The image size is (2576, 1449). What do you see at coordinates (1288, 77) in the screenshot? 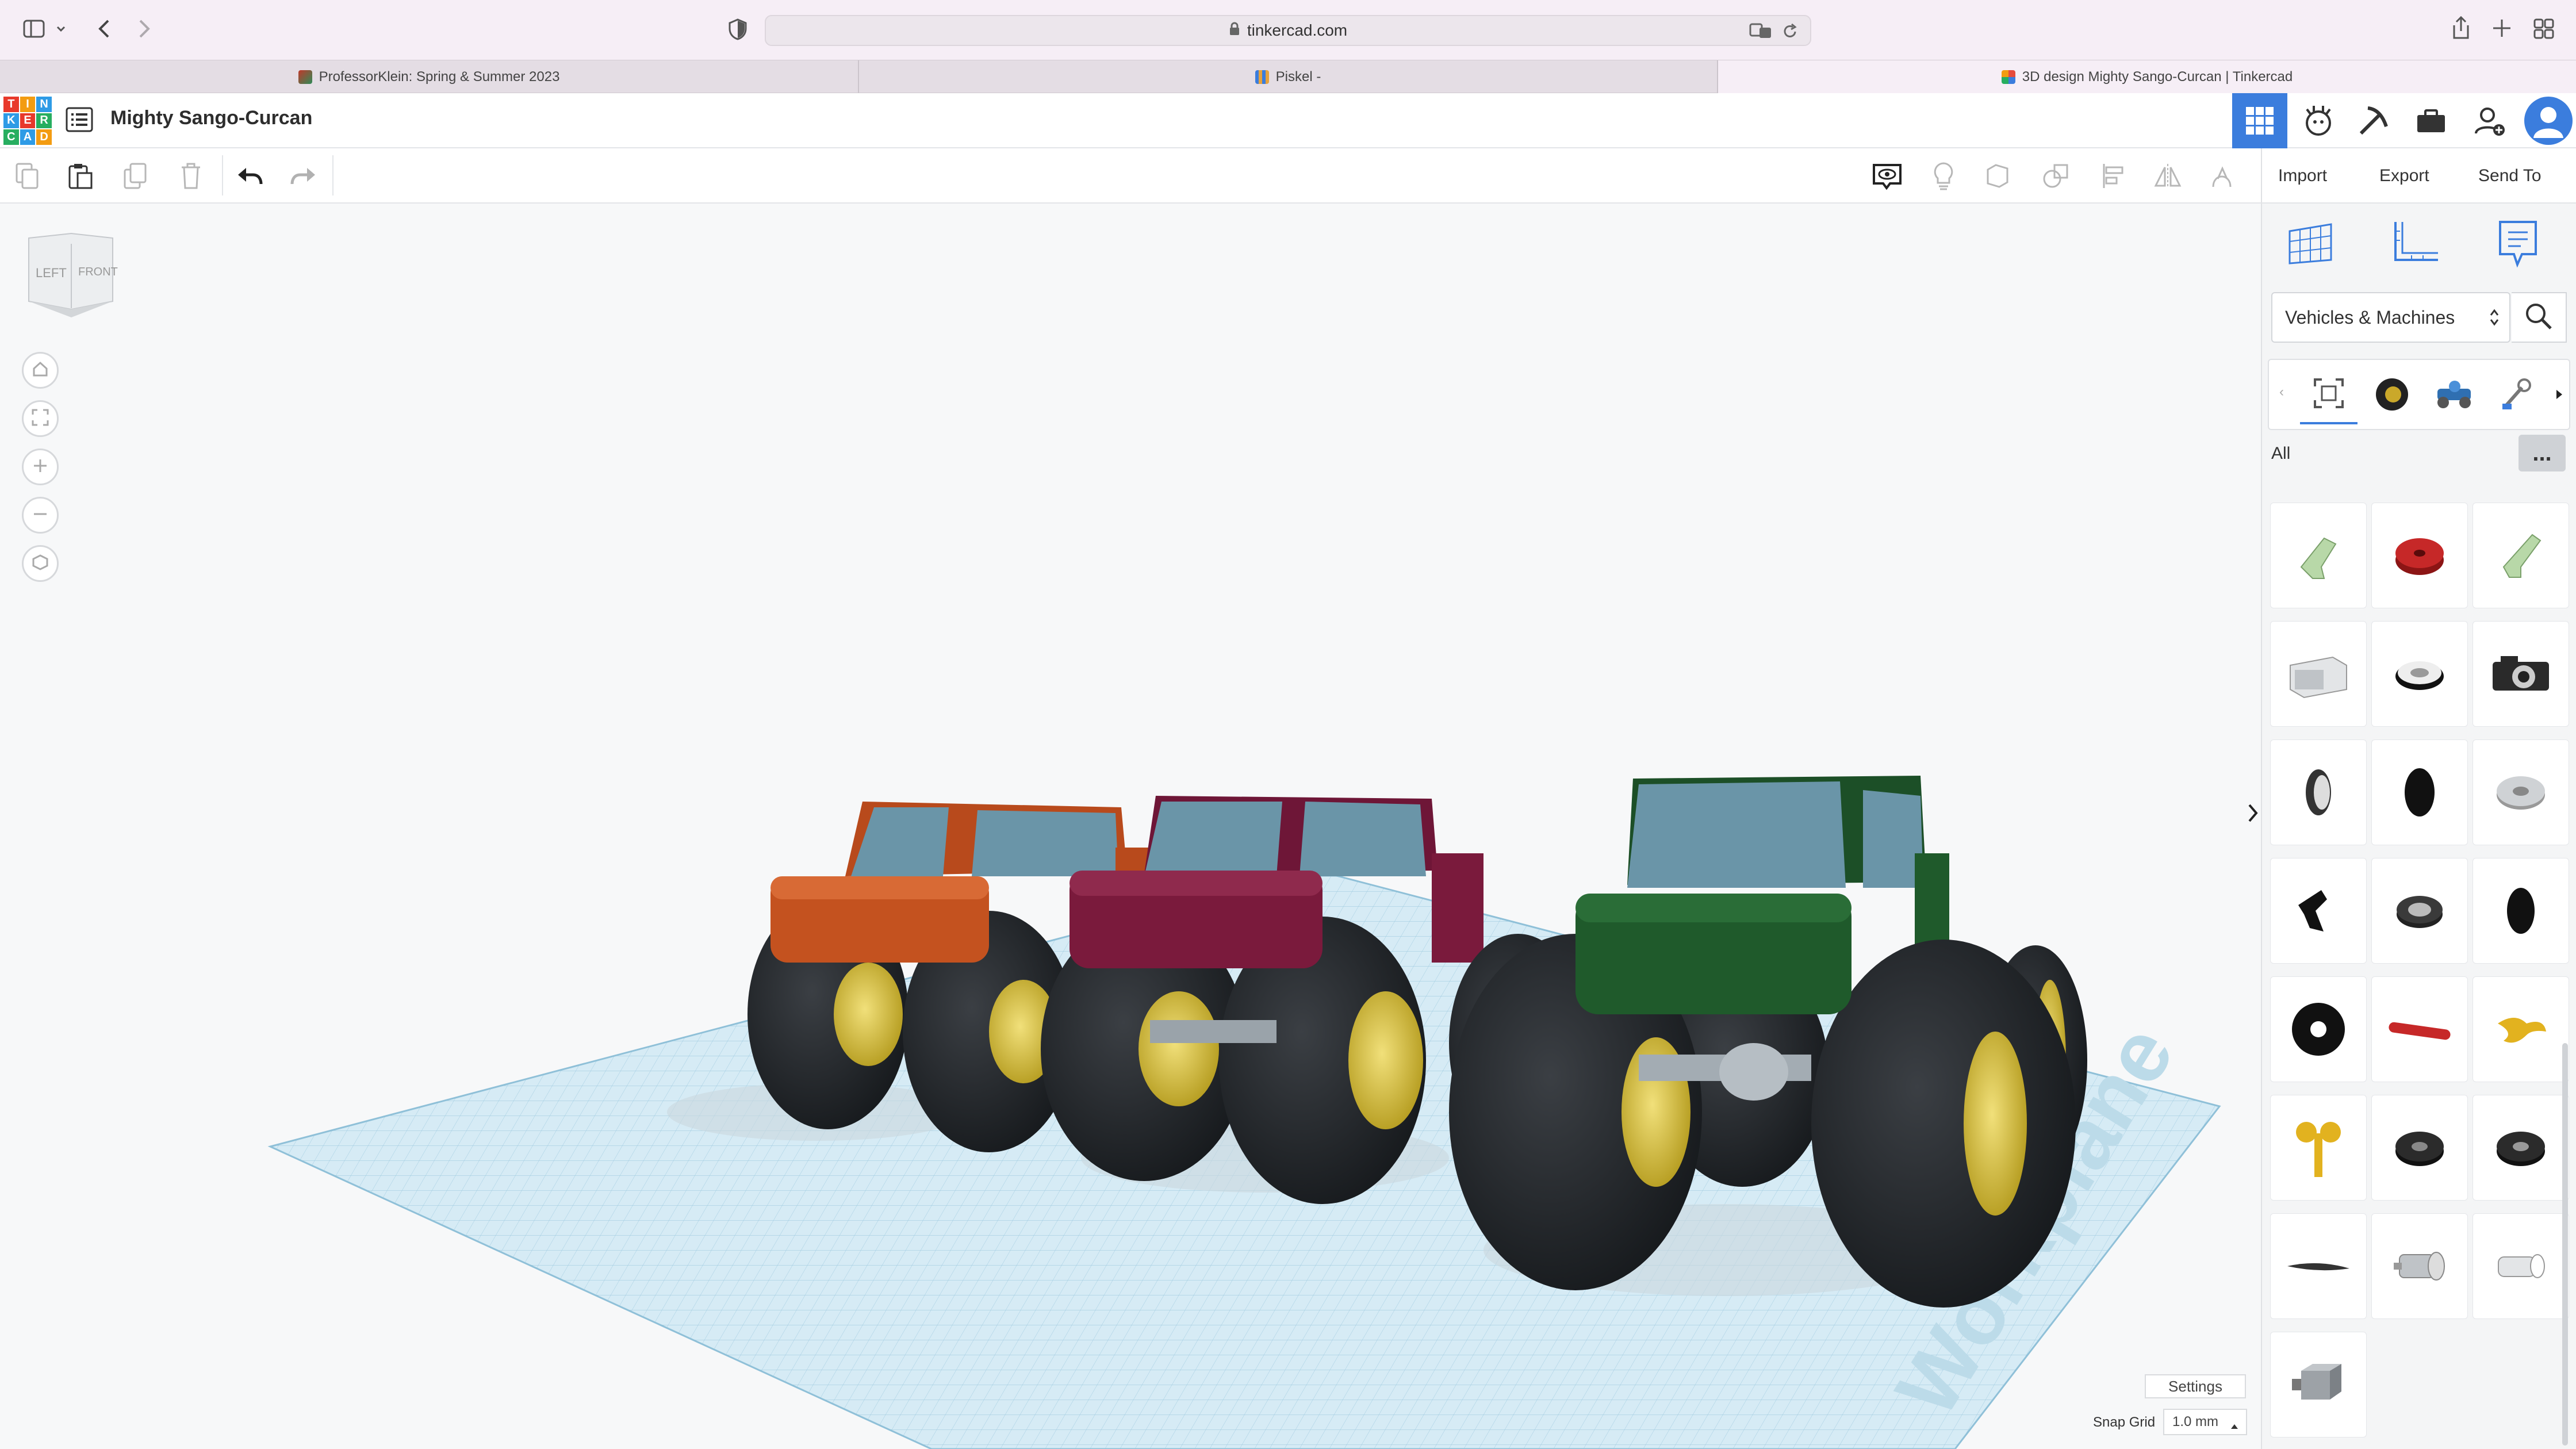
I see `browser-tab: Piskel -` at bounding box center [1288, 77].